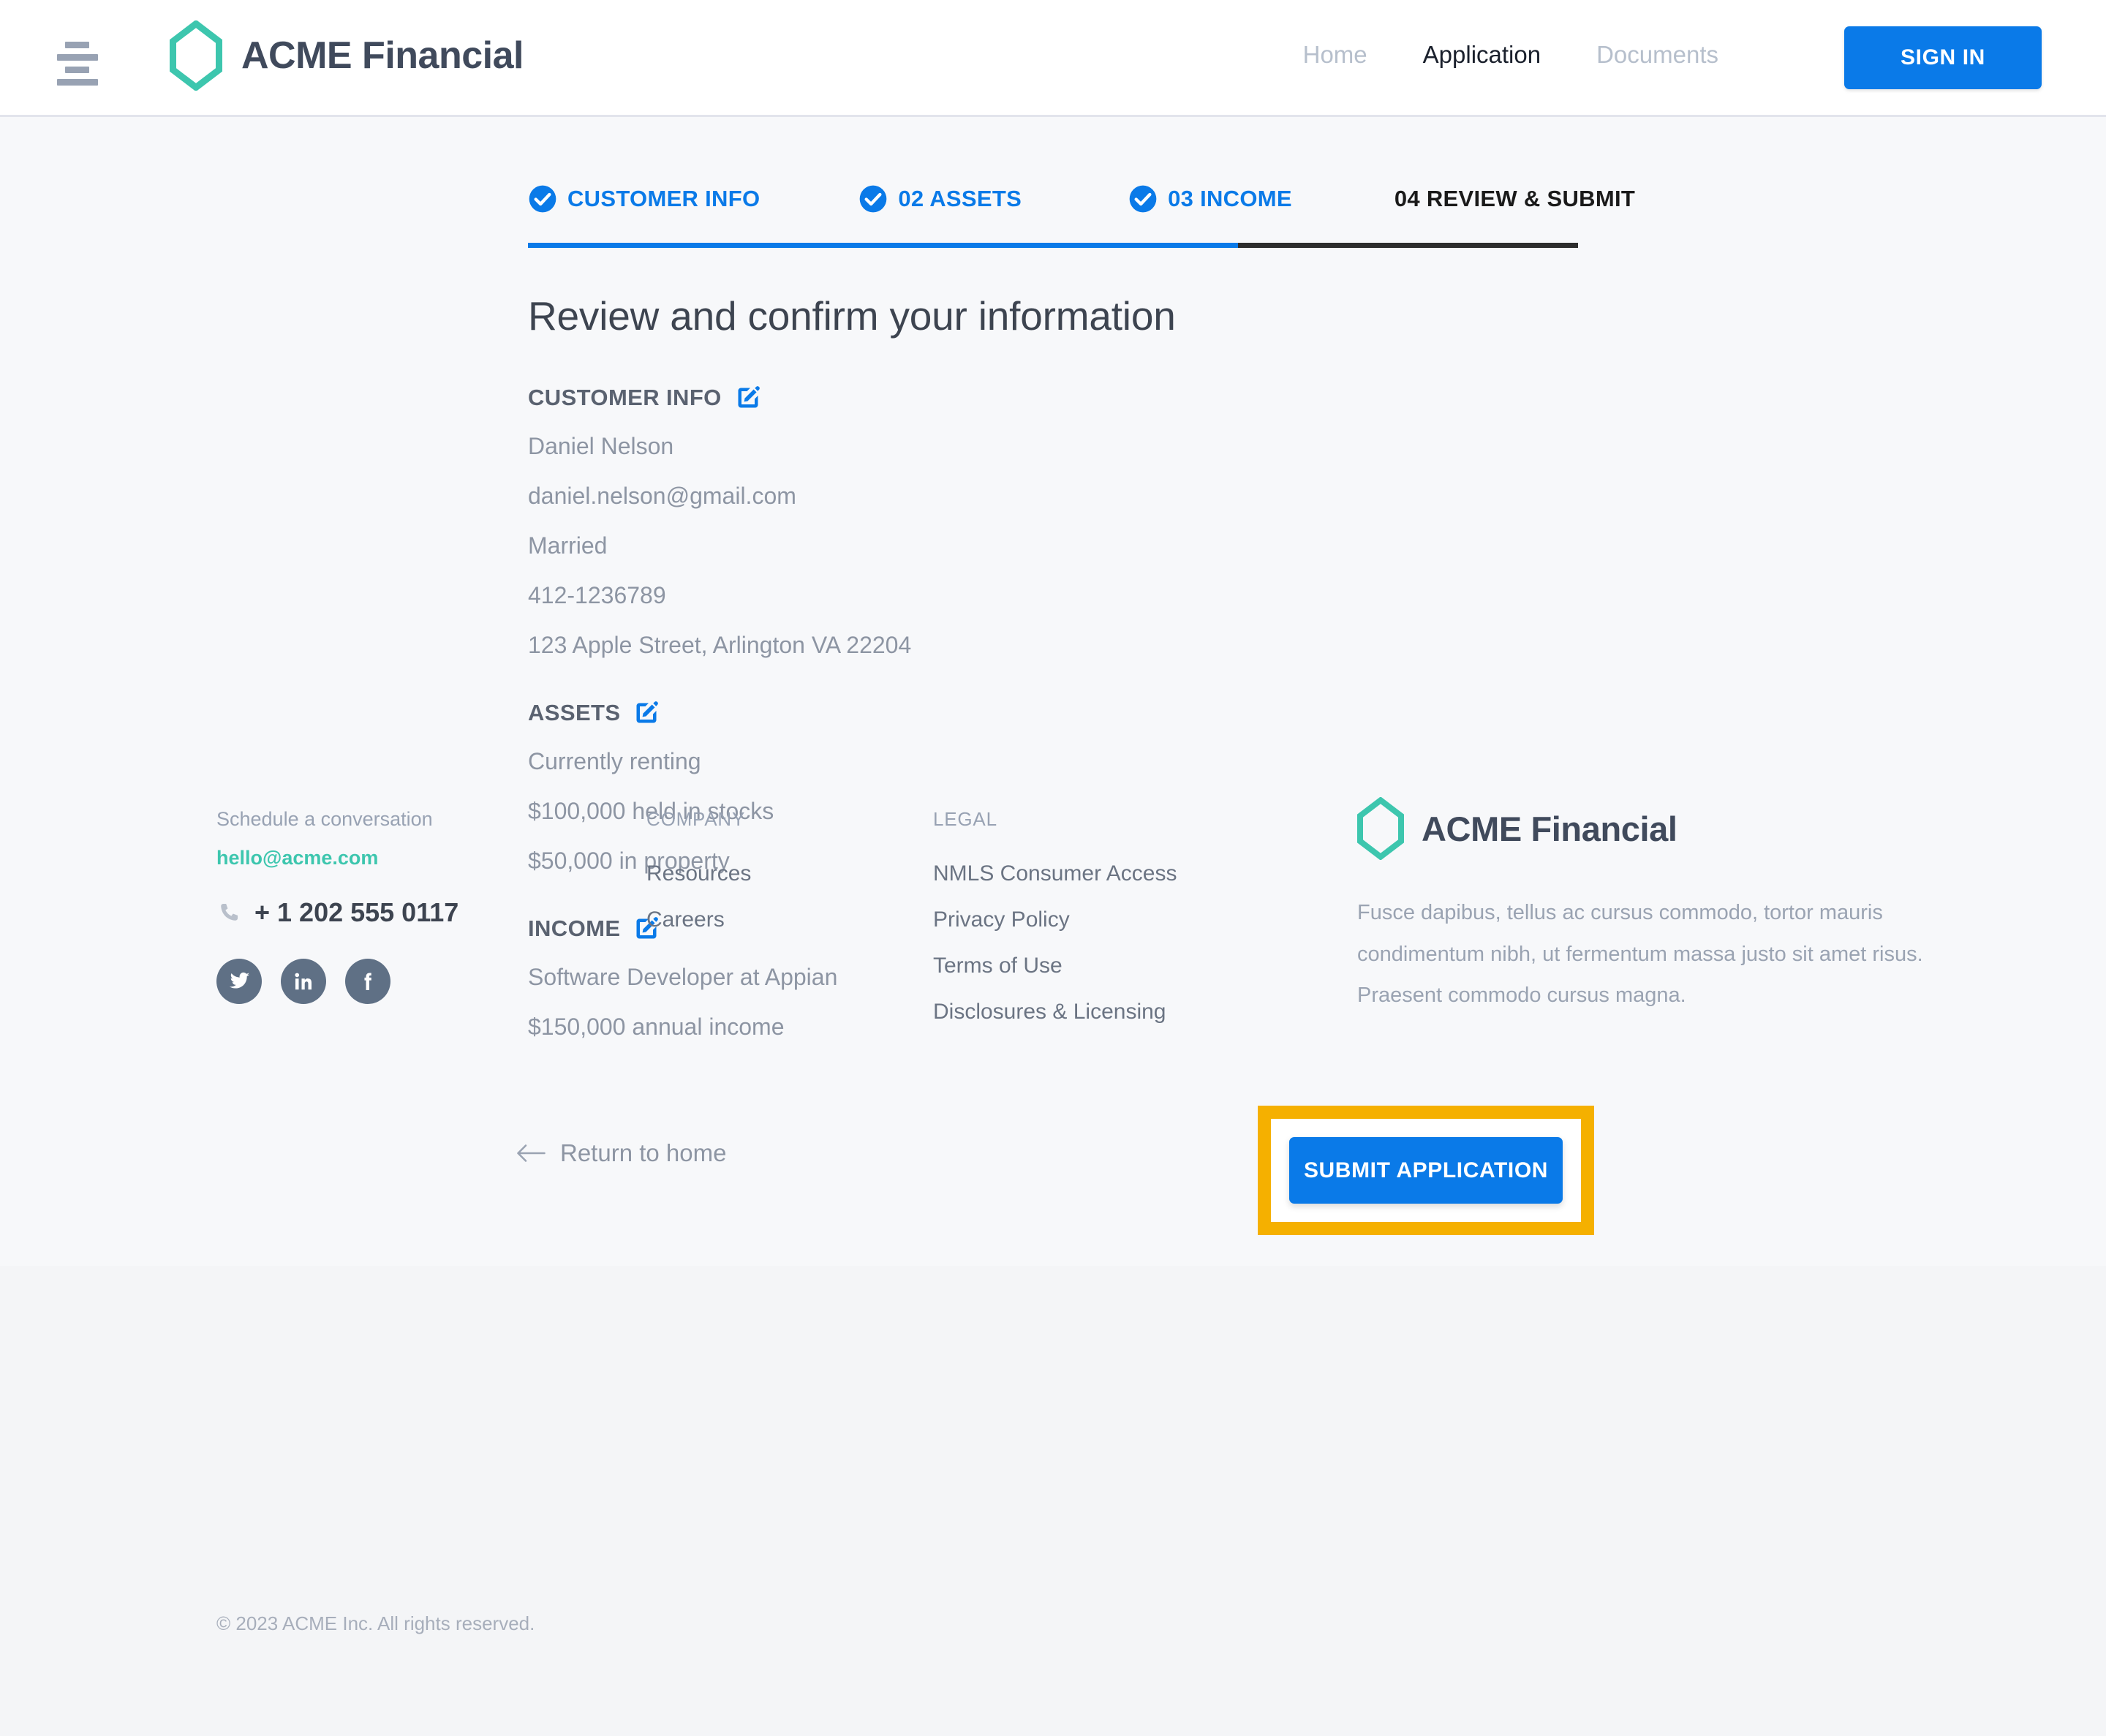 This screenshot has height=1736, width=2106. I want to click on stepper-label: 04 REVIEW & SUBMIT, so click(1515, 199).